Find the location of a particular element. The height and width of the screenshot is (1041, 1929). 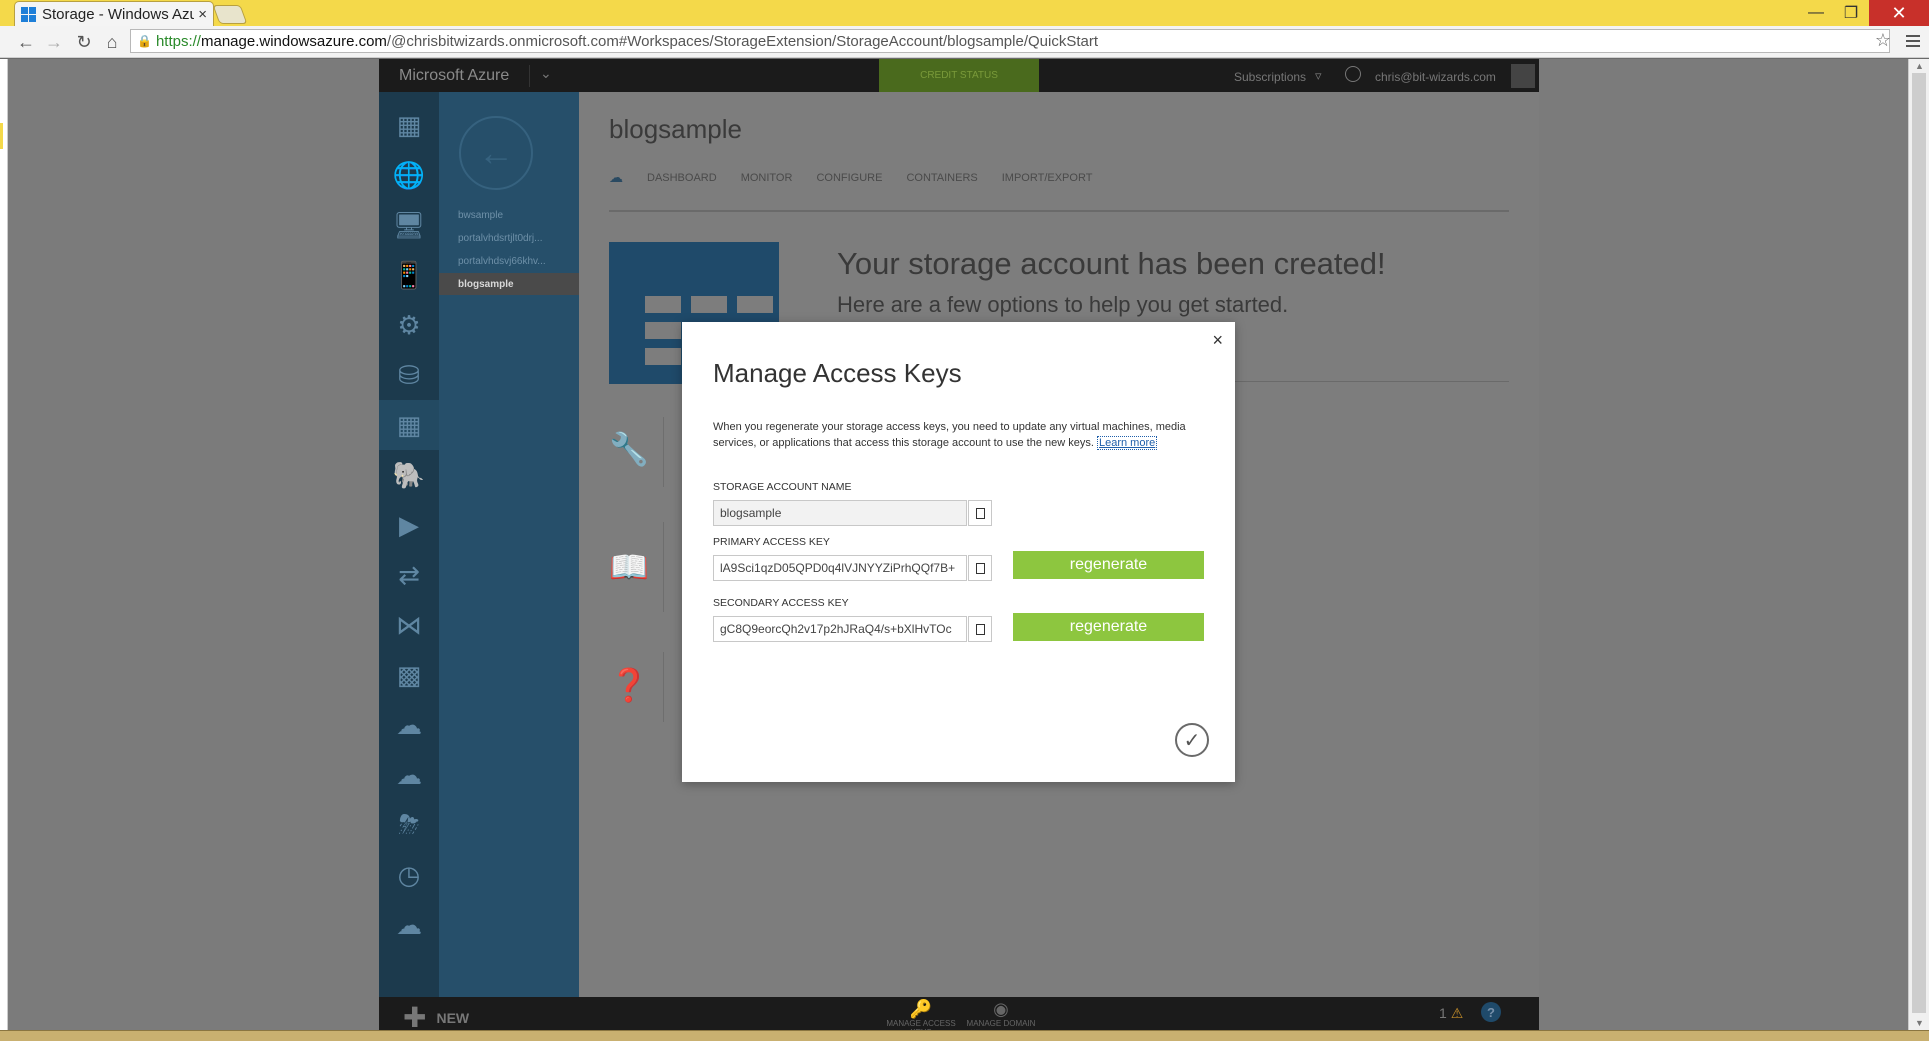

recovery-services-icon: ☁ is located at coordinates (409, 775).